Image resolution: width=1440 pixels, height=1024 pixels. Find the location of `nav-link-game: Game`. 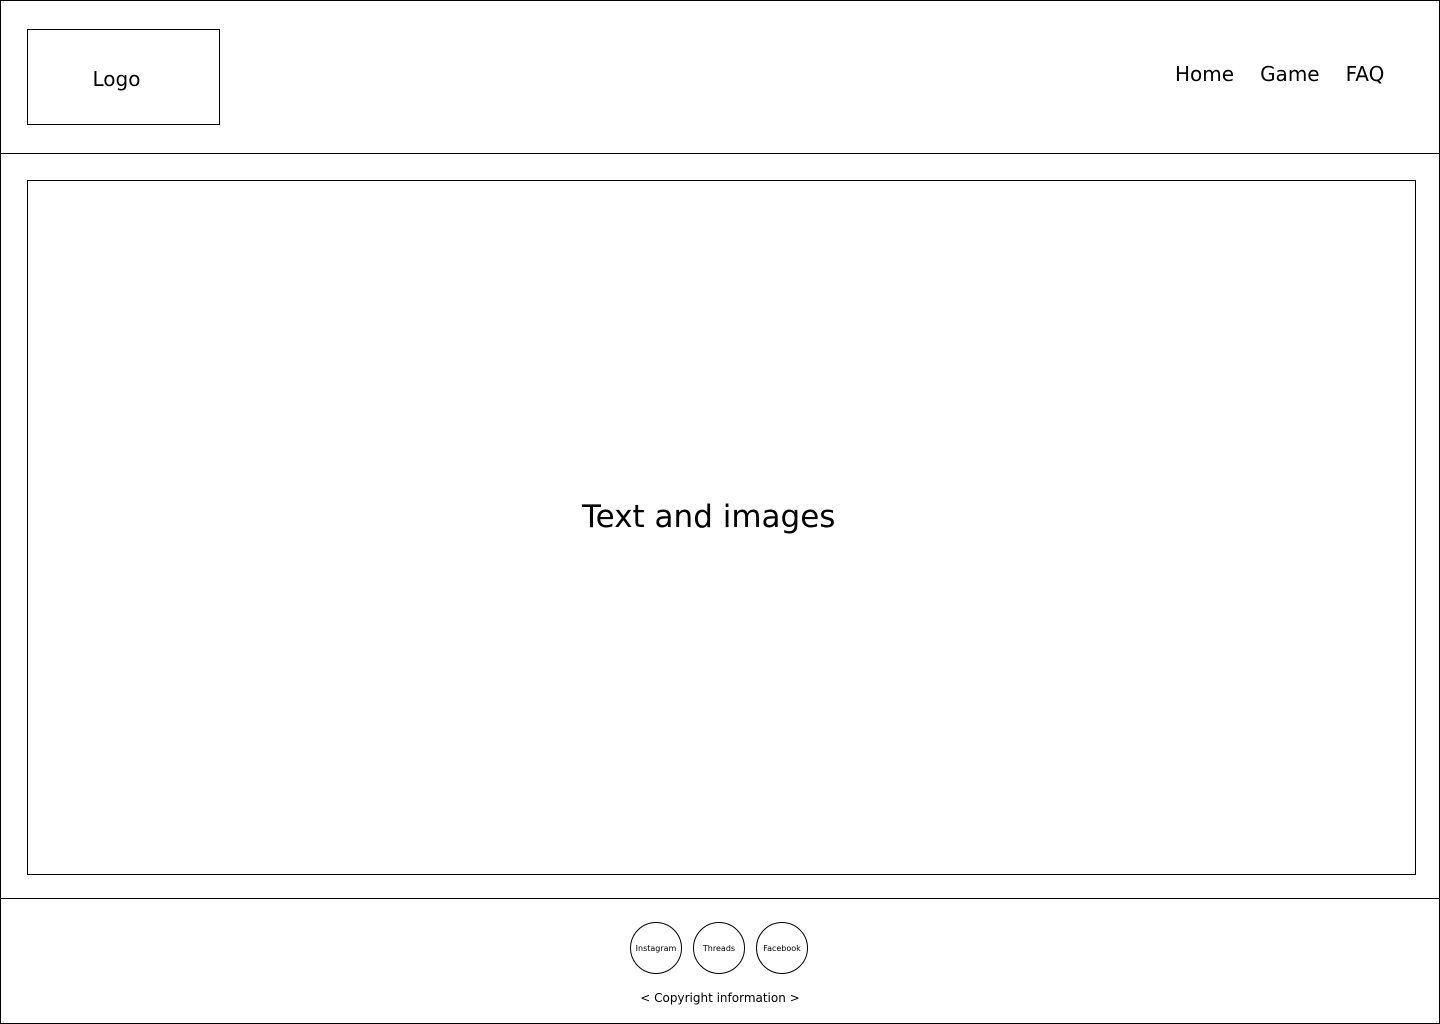

nav-link-game: Game is located at coordinates (1290, 74).